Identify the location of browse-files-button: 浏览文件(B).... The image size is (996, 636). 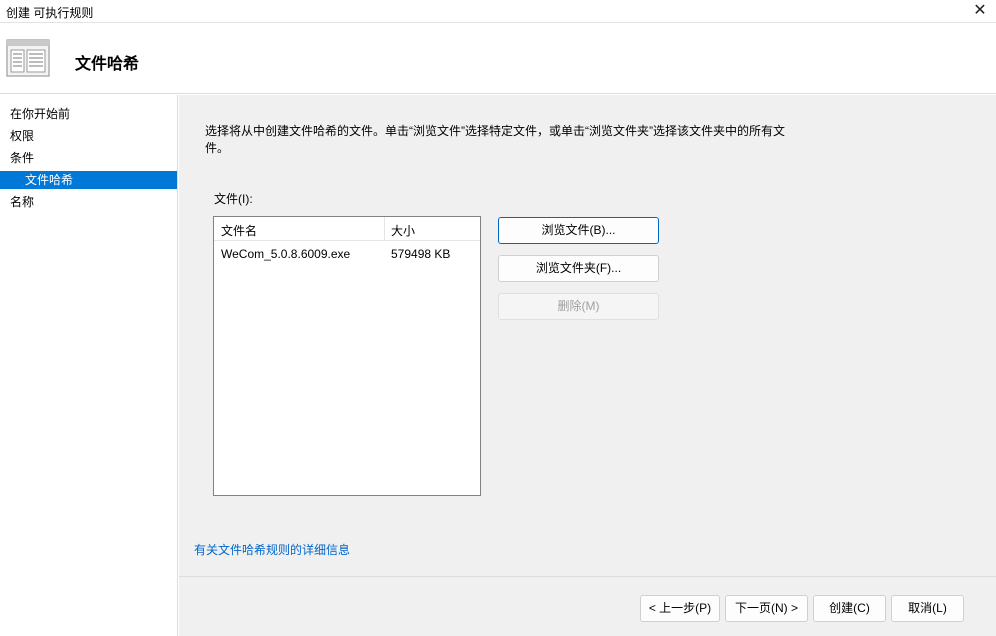
(578, 230).